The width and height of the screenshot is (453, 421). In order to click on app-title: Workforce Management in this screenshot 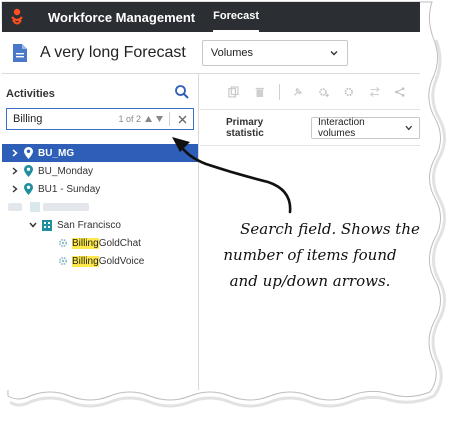, I will do `click(122, 17)`.